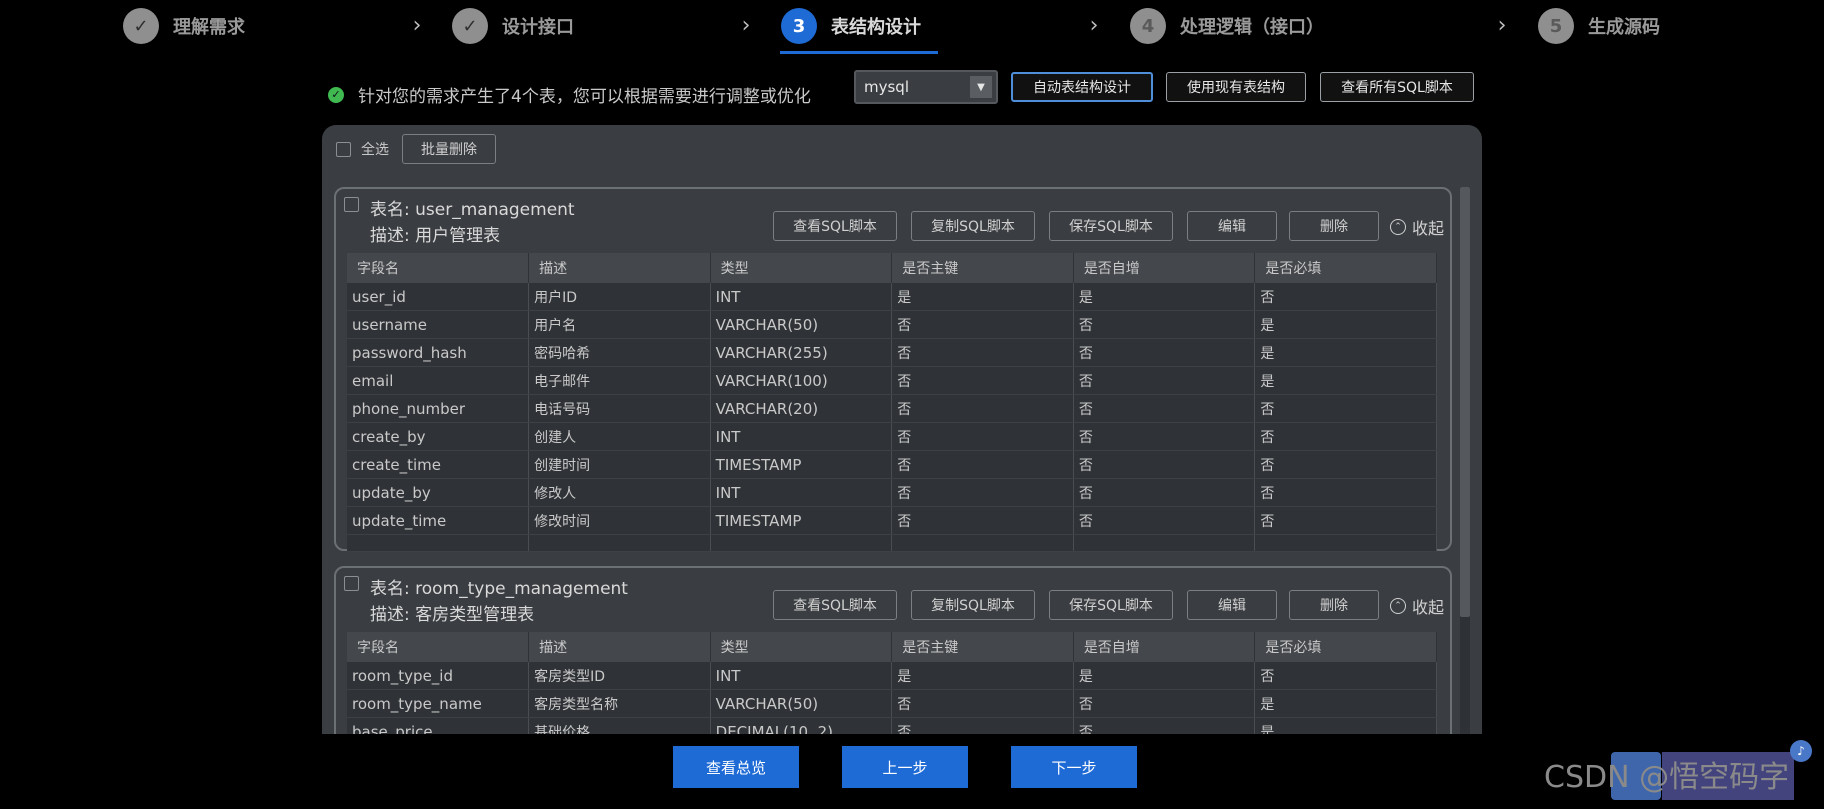 The height and width of the screenshot is (809, 1824). I want to click on step-table-design: 3 表结构设计, so click(851, 26).